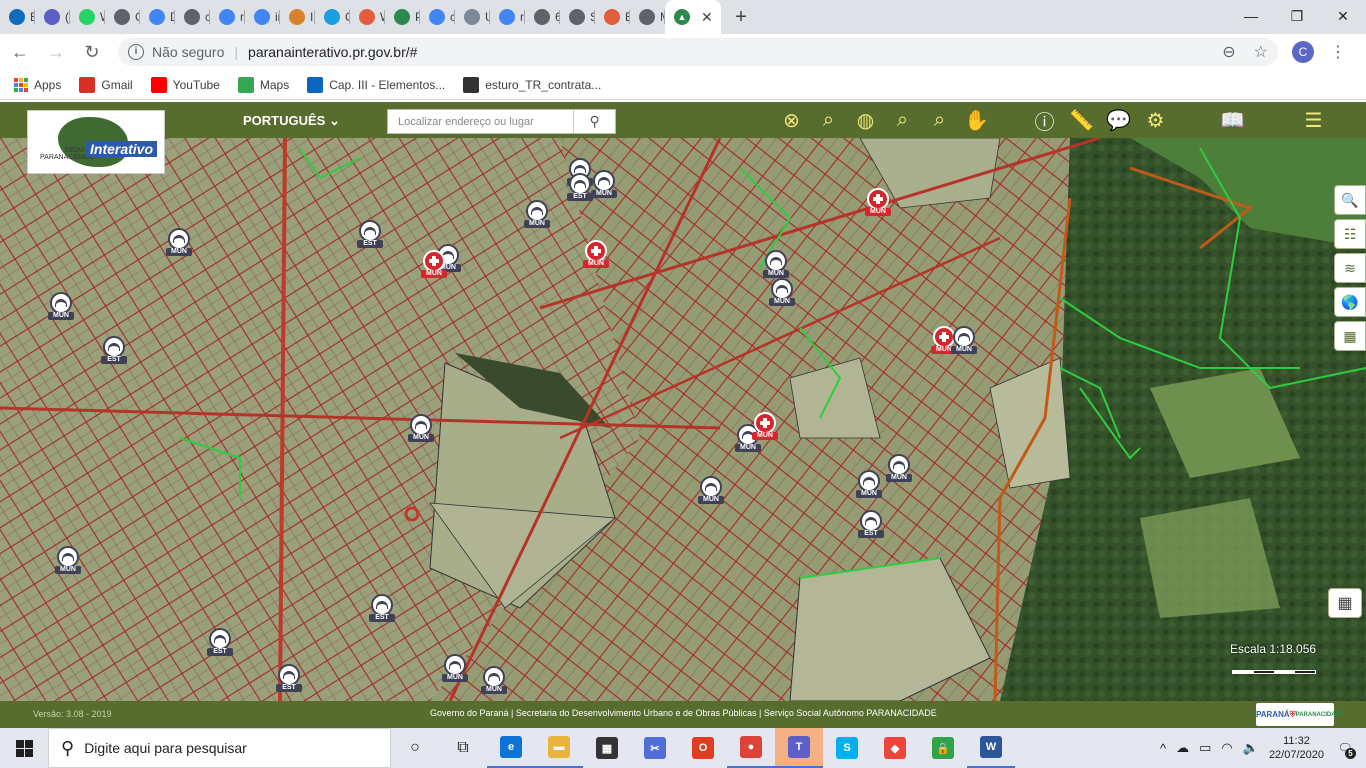 This screenshot has height=768, width=1366. I want to click on zoom-previous-icon: ⌕, so click(902, 120).